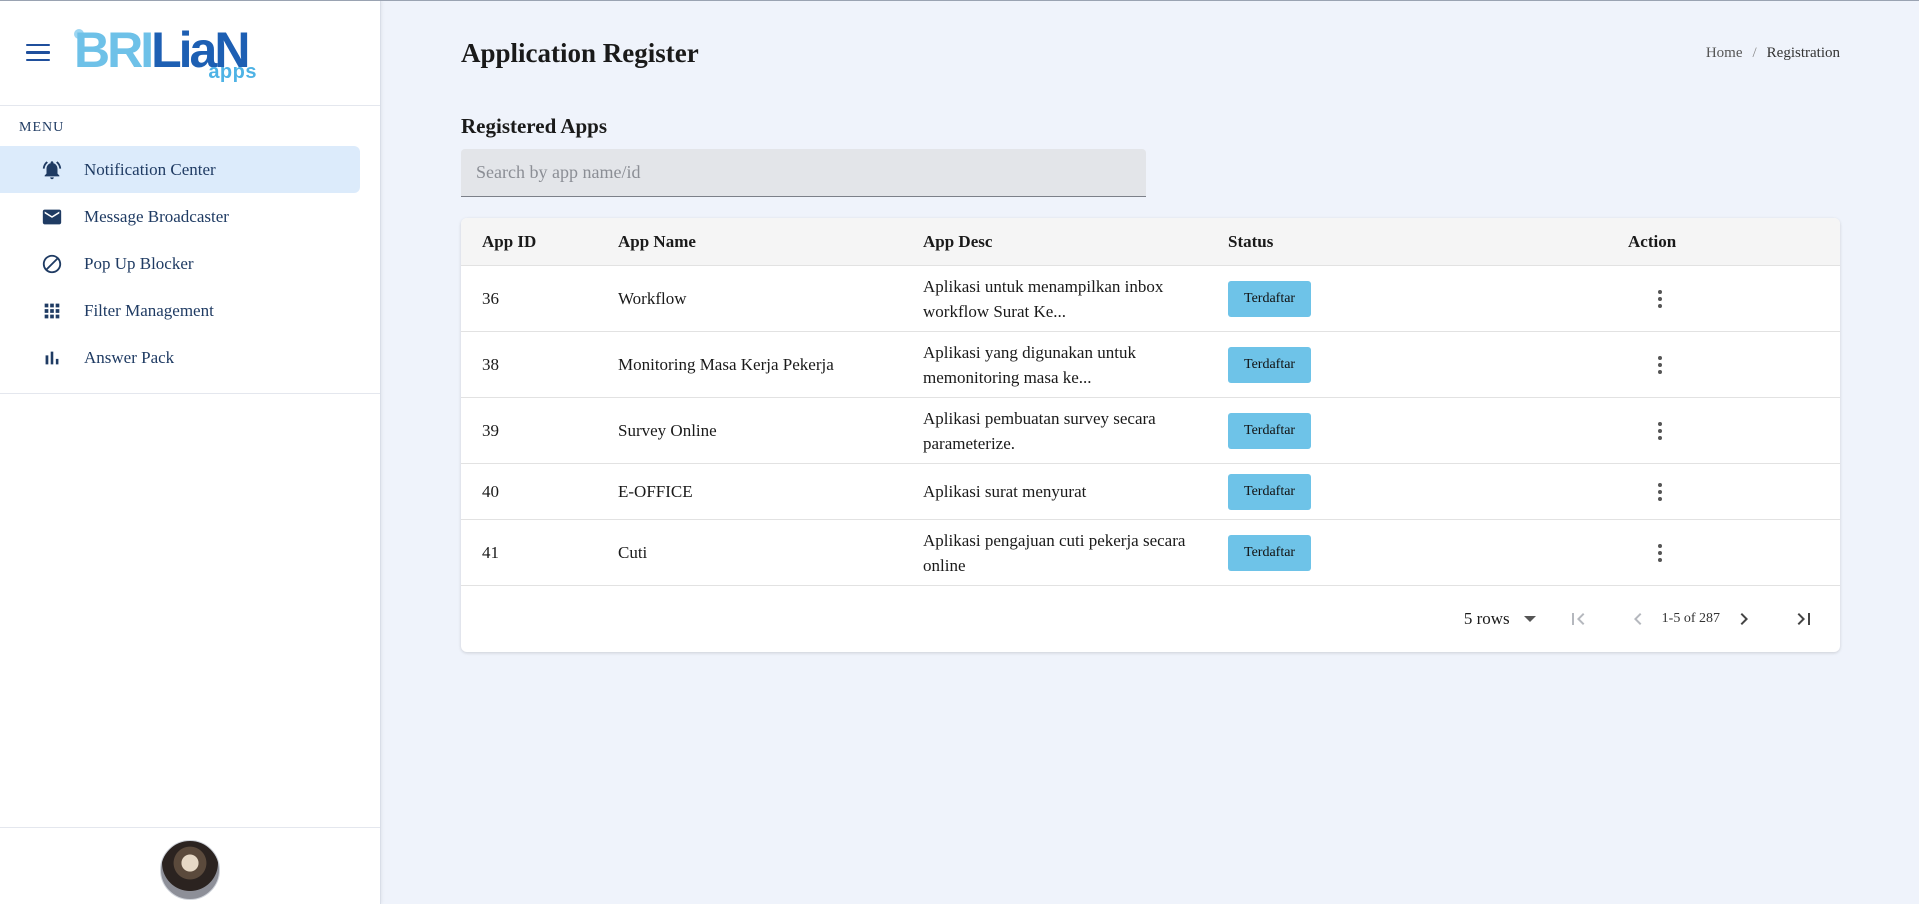 The width and height of the screenshot is (1919, 904). Describe the element at coordinates (1486, 618) in the screenshot. I see `rows-per-page-value: 5 rows` at that location.